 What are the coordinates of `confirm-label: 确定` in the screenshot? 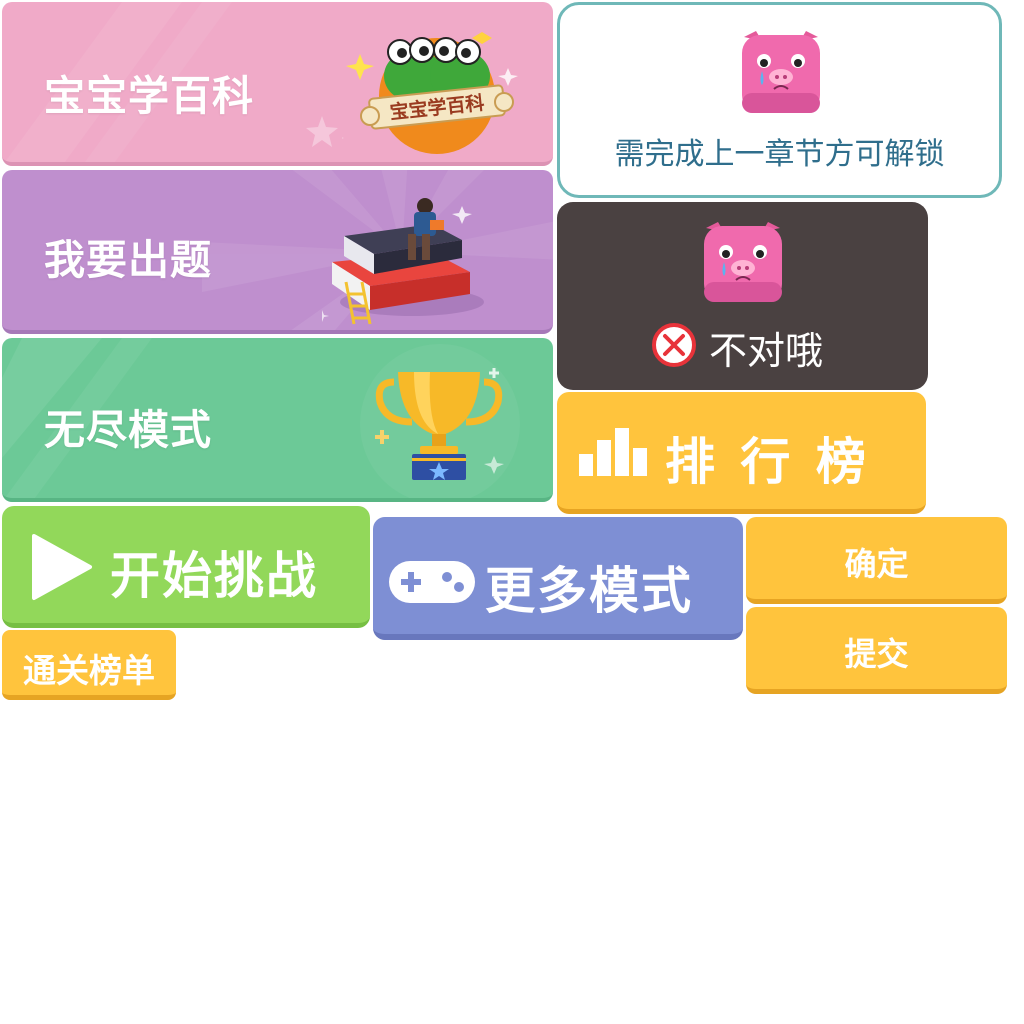 It's located at (876, 564).